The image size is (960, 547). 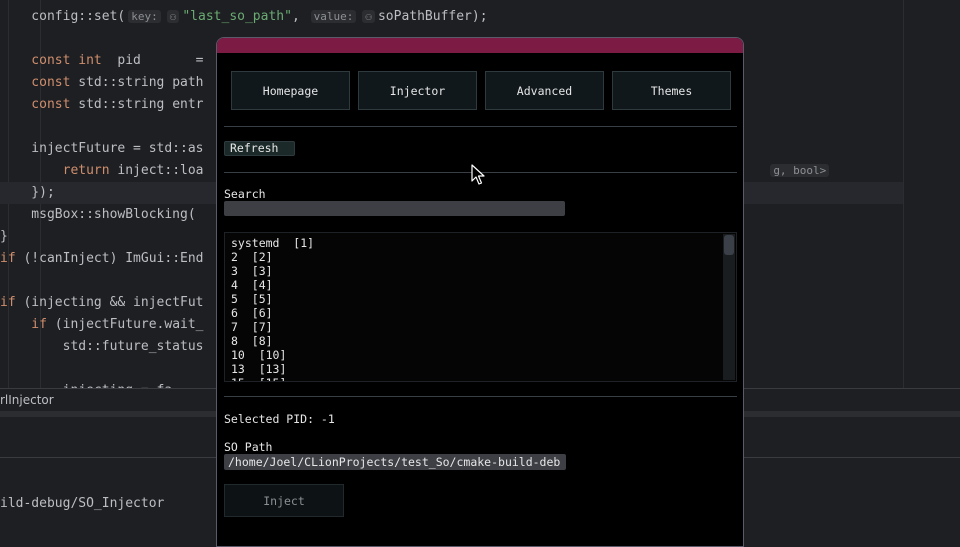 I want to click on refresh-button: Refresh, so click(x=260, y=148).